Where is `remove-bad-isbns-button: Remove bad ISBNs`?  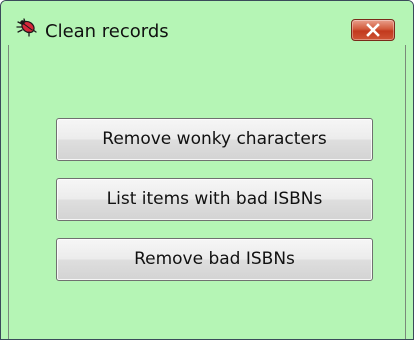
remove-bad-isbns-button: Remove bad ISBNs is located at coordinates (214, 259).